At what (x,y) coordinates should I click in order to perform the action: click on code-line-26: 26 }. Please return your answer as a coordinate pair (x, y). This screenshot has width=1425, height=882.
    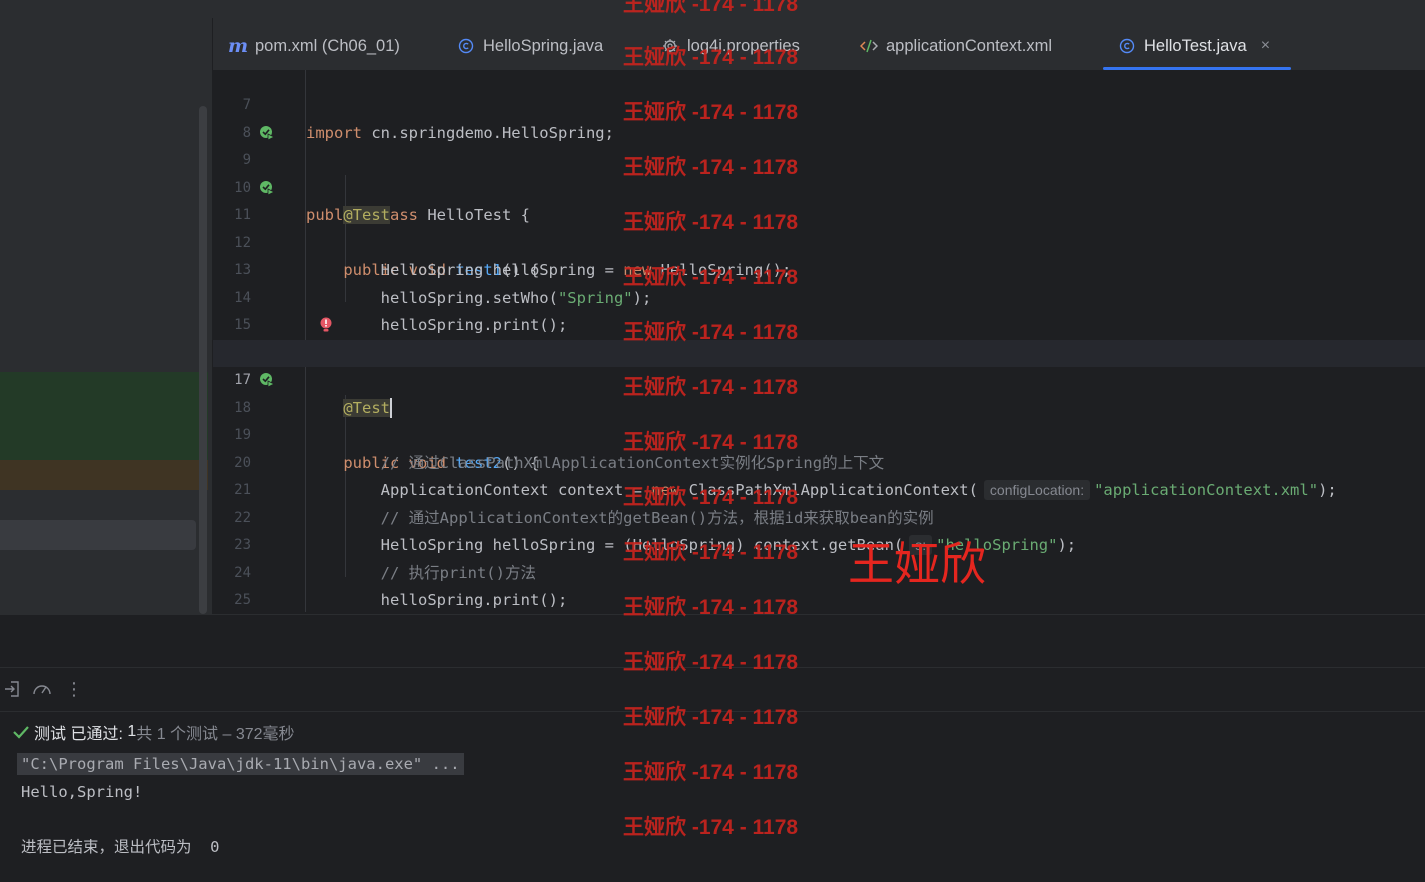
    Looking at the image, I should click on (819, 600).